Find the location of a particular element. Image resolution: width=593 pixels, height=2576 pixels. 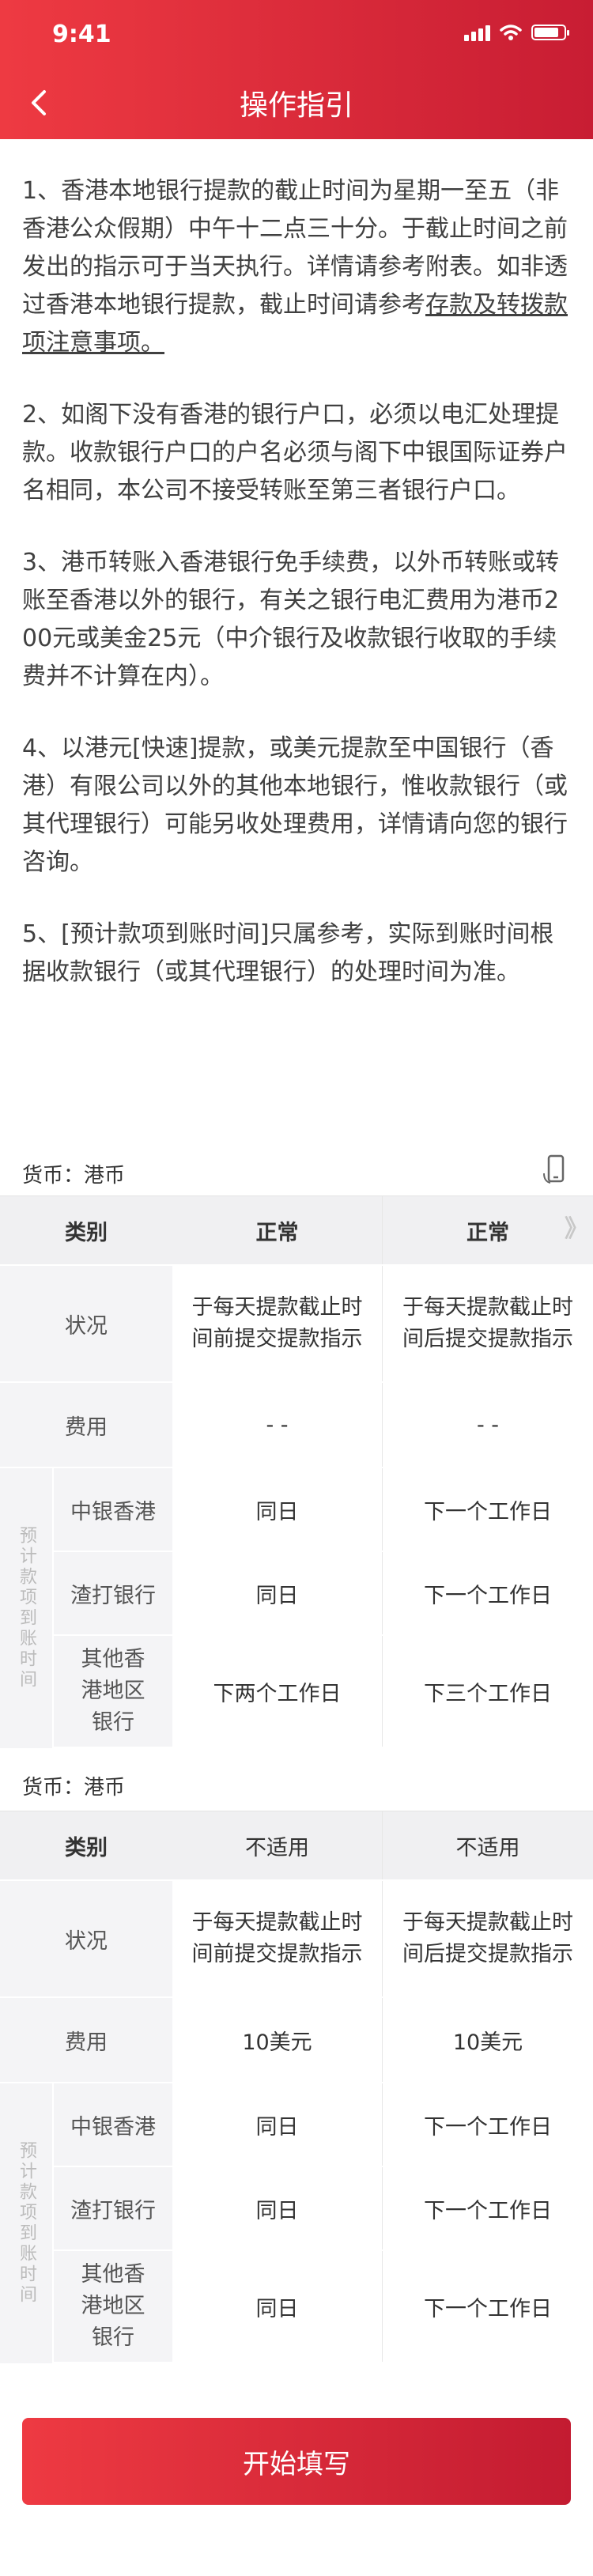

signal-icon is located at coordinates (477, 32).